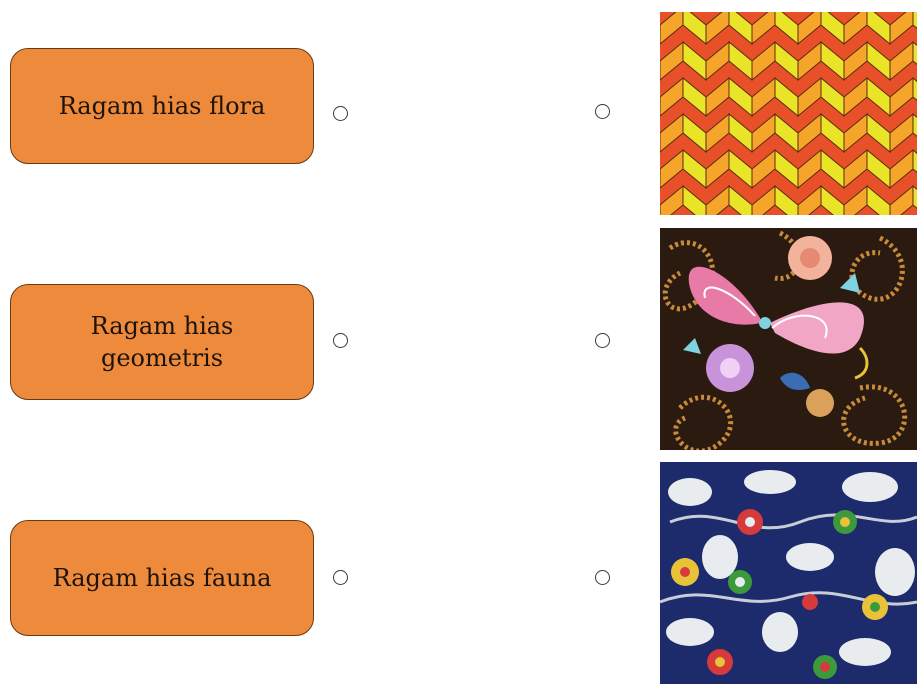 Image resolution: width=917 pixels, height=684 pixels. I want to click on label-ragam-hias-geometris: Ragam hias geometris, so click(162, 342).